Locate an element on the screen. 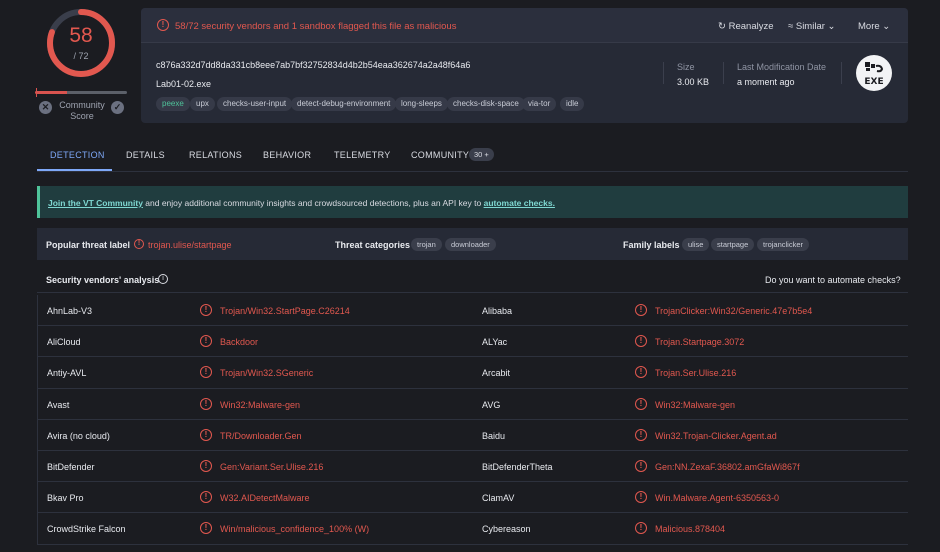  detection-result: Backdoor is located at coordinates (239, 342).